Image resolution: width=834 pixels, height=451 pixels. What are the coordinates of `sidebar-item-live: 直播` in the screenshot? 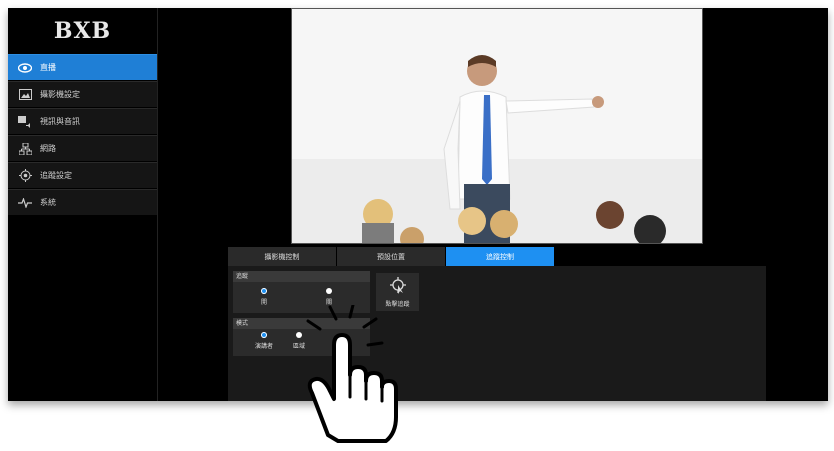 It's located at (82, 67).